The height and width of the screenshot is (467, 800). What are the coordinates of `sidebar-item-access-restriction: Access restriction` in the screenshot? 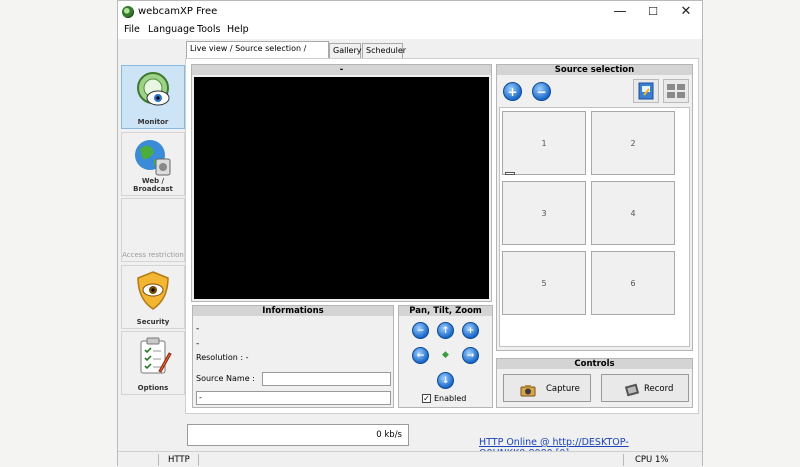 It's located at (153, 230).